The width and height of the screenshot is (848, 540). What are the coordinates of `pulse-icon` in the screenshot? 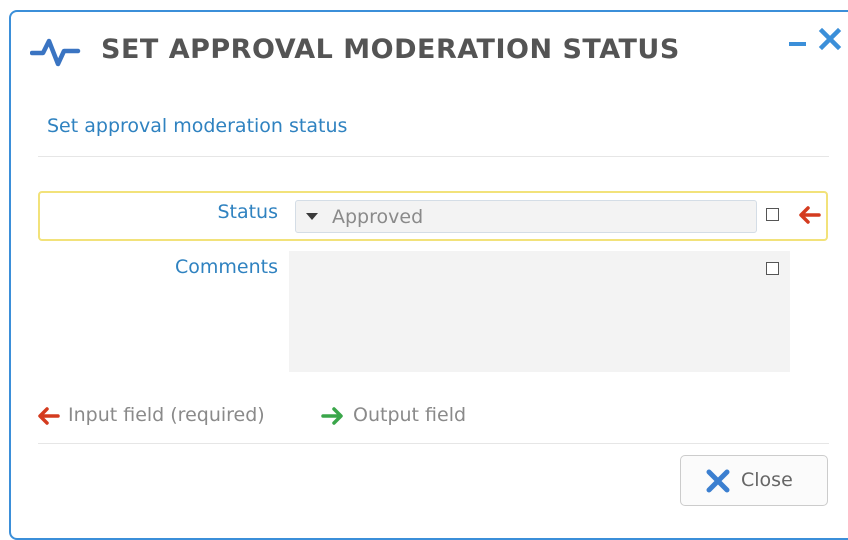 It's located at (55, 52).